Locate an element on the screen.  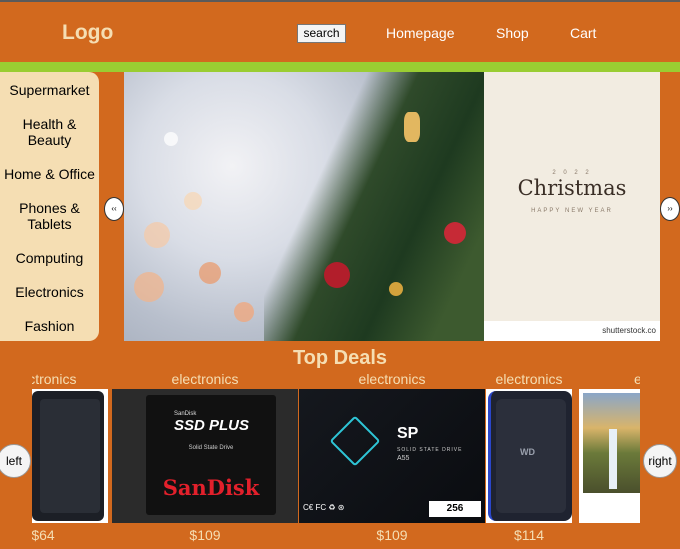
product-category: e is located at coordinates (637, 379).